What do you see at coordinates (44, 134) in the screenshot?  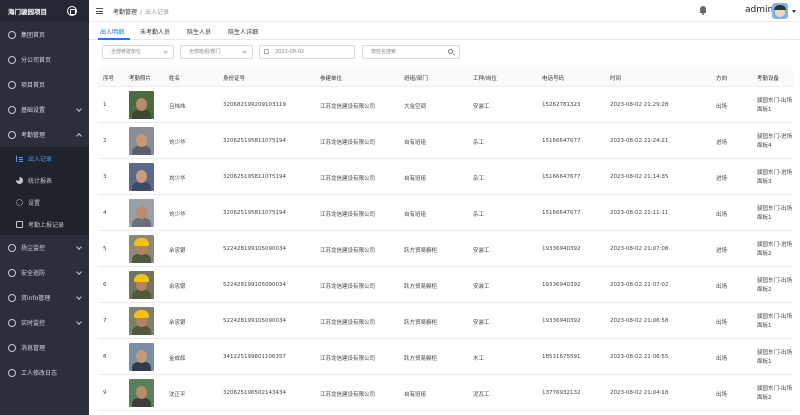 I see `sidebar-item: 考勤管理` at bounding box center [44, 134].